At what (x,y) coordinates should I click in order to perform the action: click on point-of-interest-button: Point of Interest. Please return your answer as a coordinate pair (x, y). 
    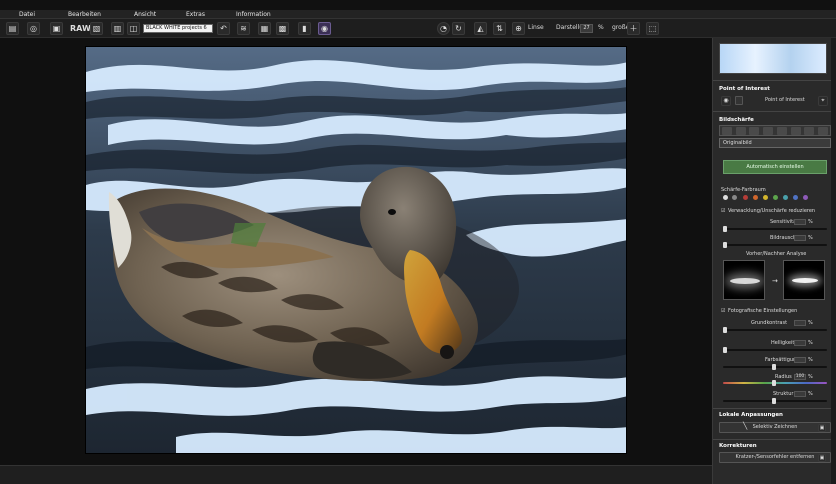
    Looking at the image, I should click on (785, 100).